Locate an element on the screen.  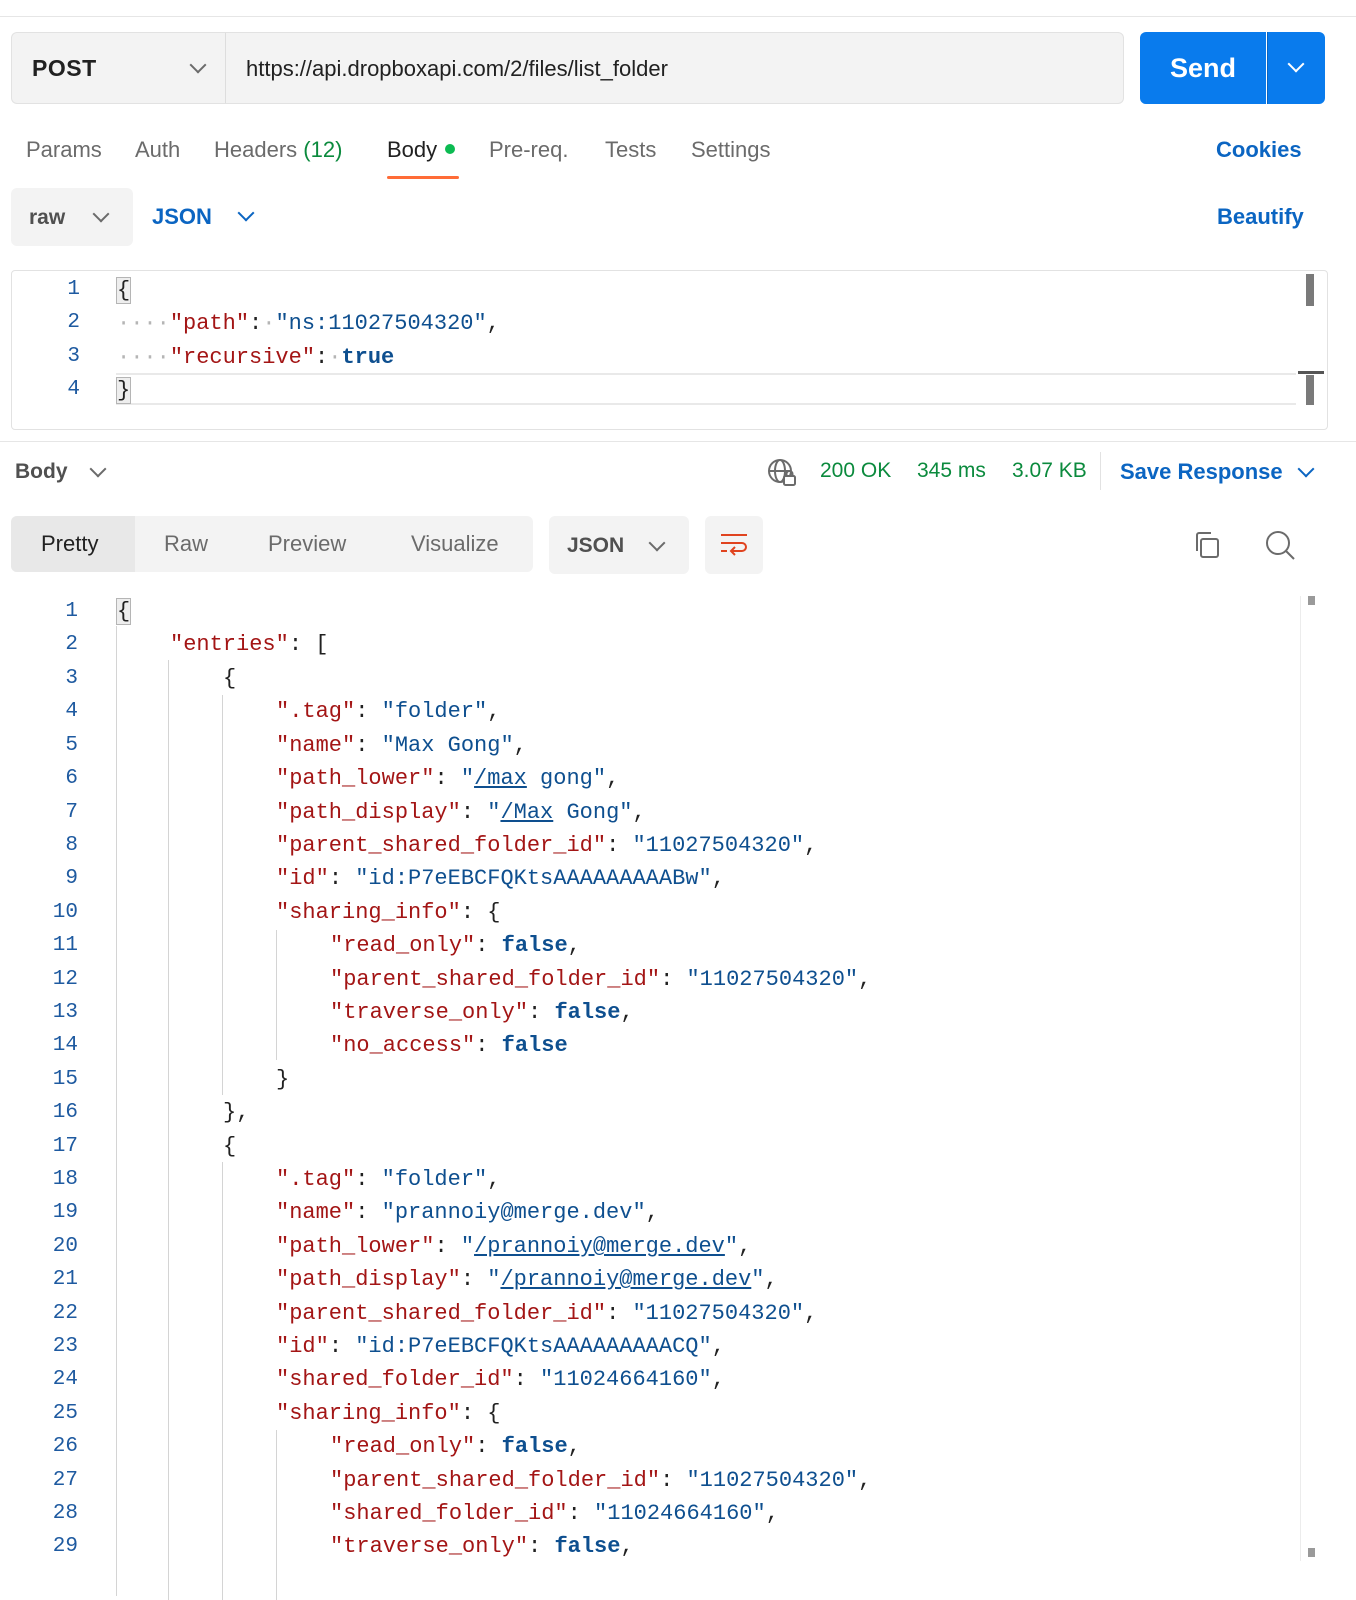
view-tab-preview: Preview is located at coordinates (307, 544).